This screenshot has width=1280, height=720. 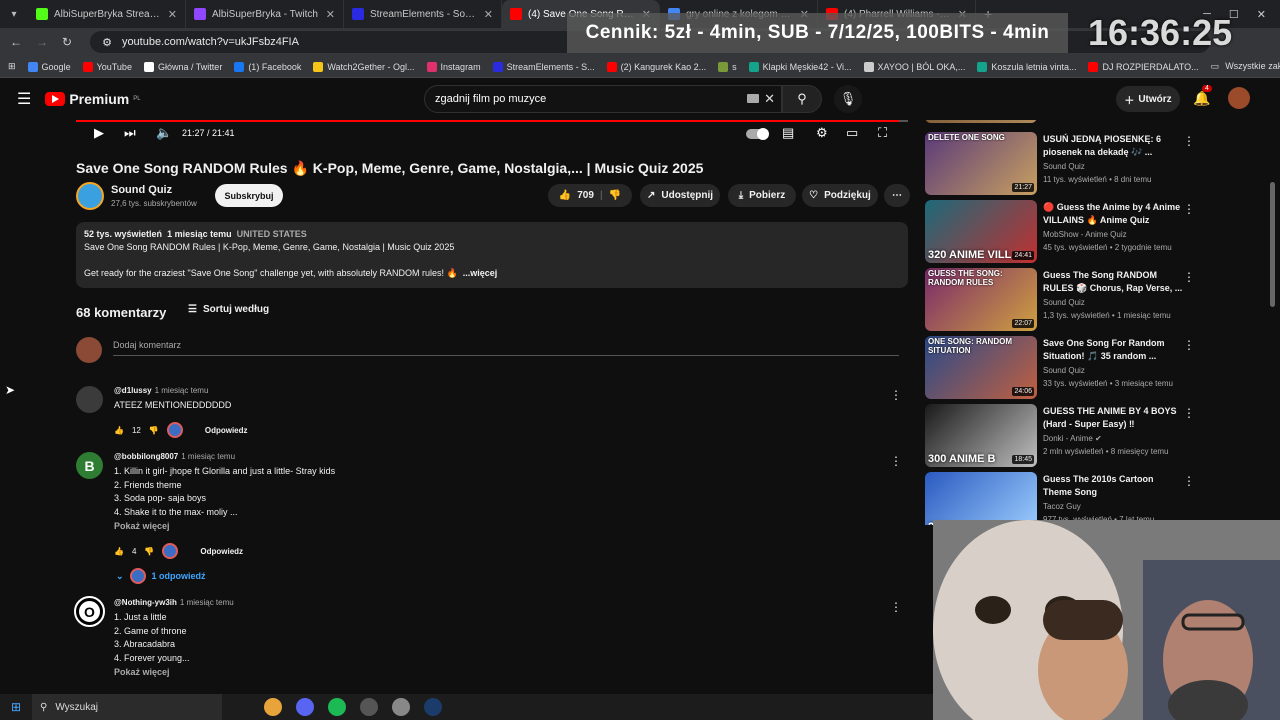 I want to click on apps-icon: ⊞, so click(x=12, y=66).